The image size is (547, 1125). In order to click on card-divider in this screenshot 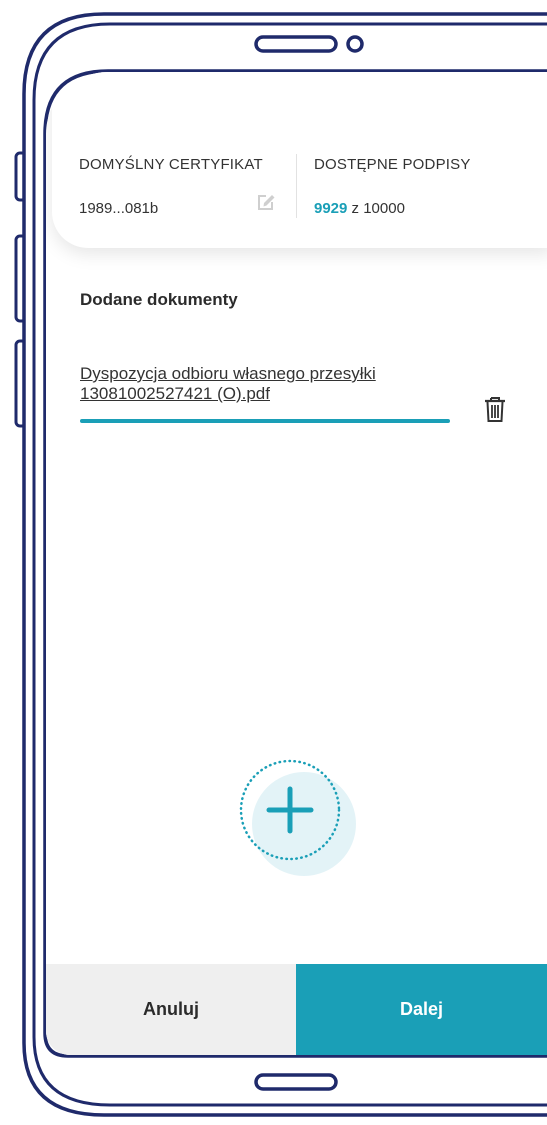, I will do `click(296, 186)`.